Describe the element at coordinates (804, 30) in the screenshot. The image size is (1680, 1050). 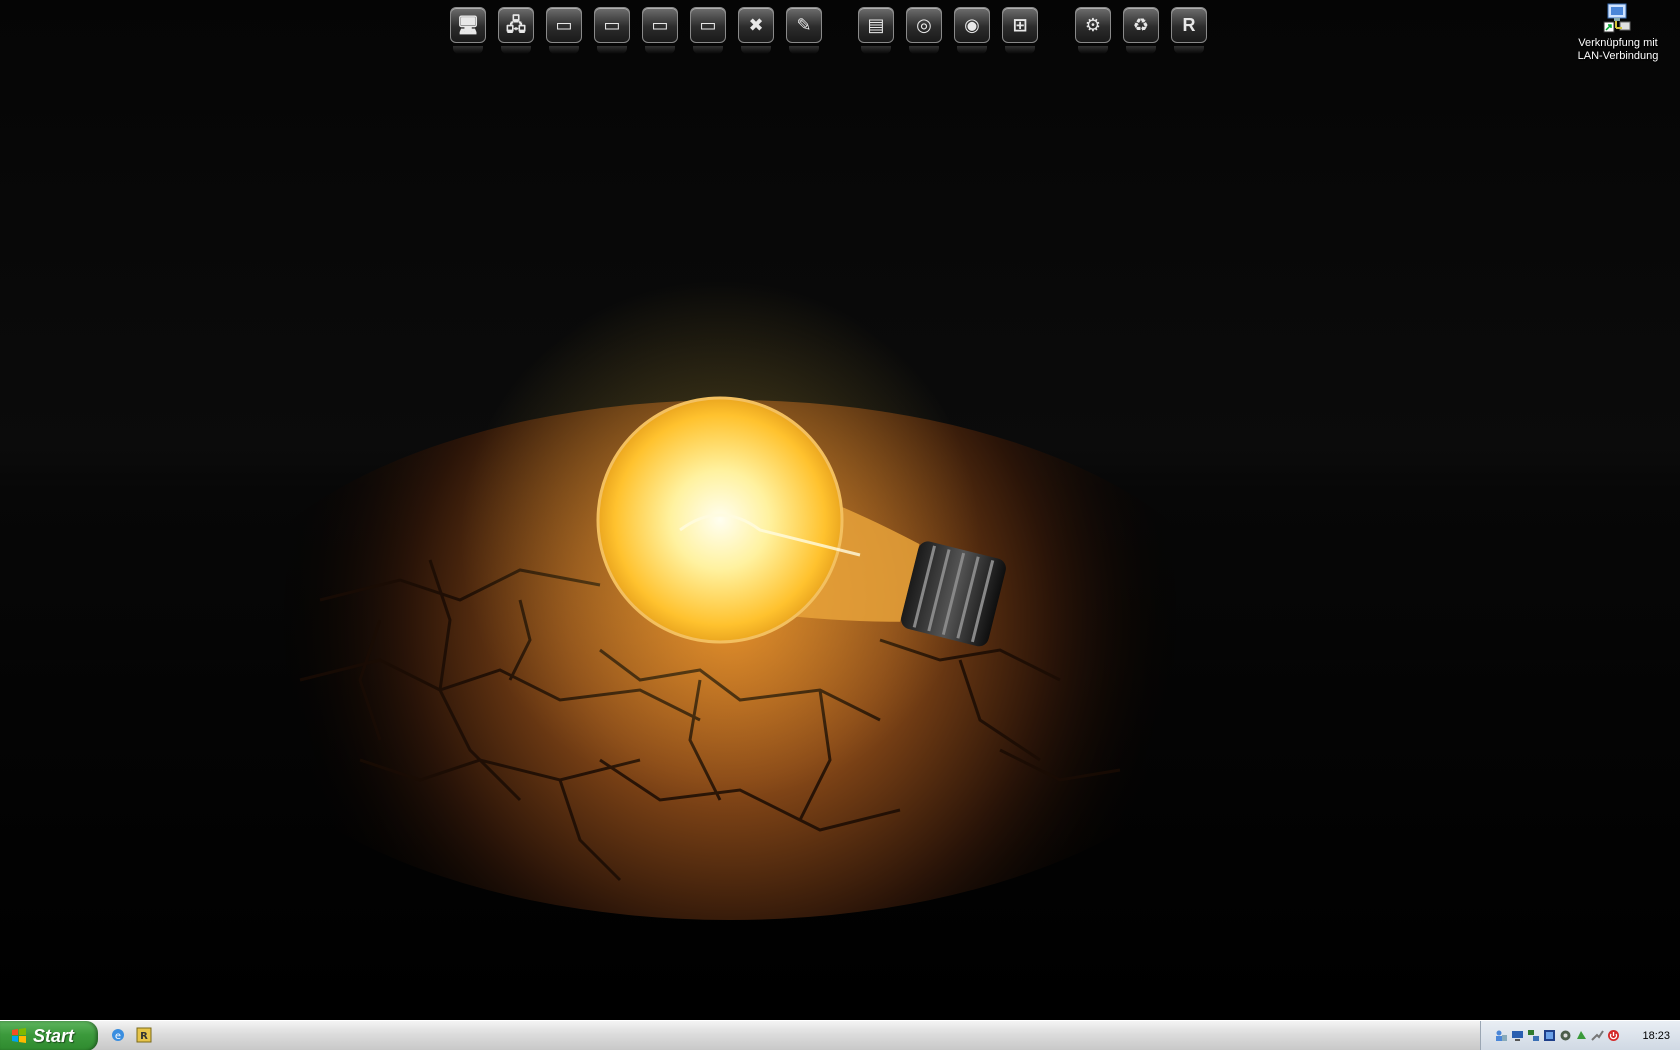
I see `notepad-icon: ✎` at that location.